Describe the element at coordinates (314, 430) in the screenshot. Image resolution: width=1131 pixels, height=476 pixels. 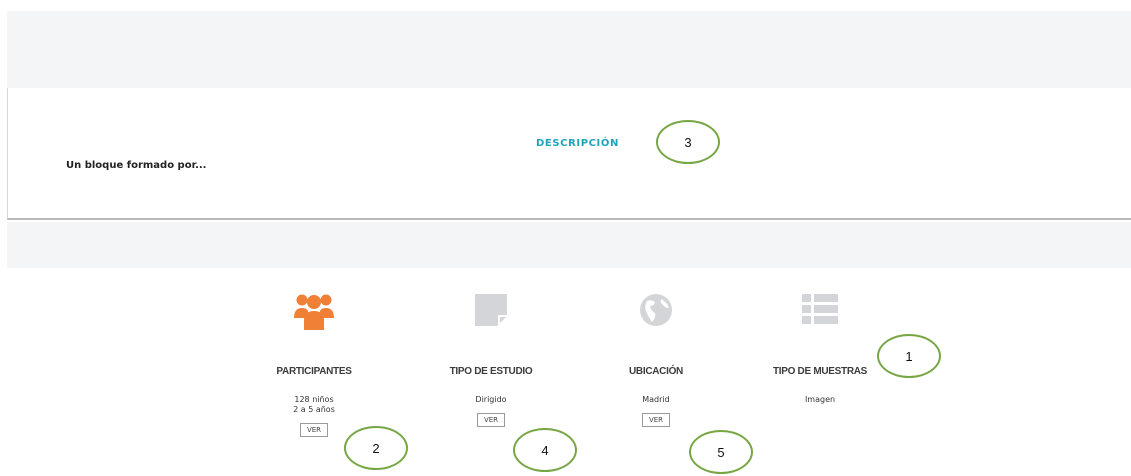
I see `ver-participantes-button: VER` at that location.